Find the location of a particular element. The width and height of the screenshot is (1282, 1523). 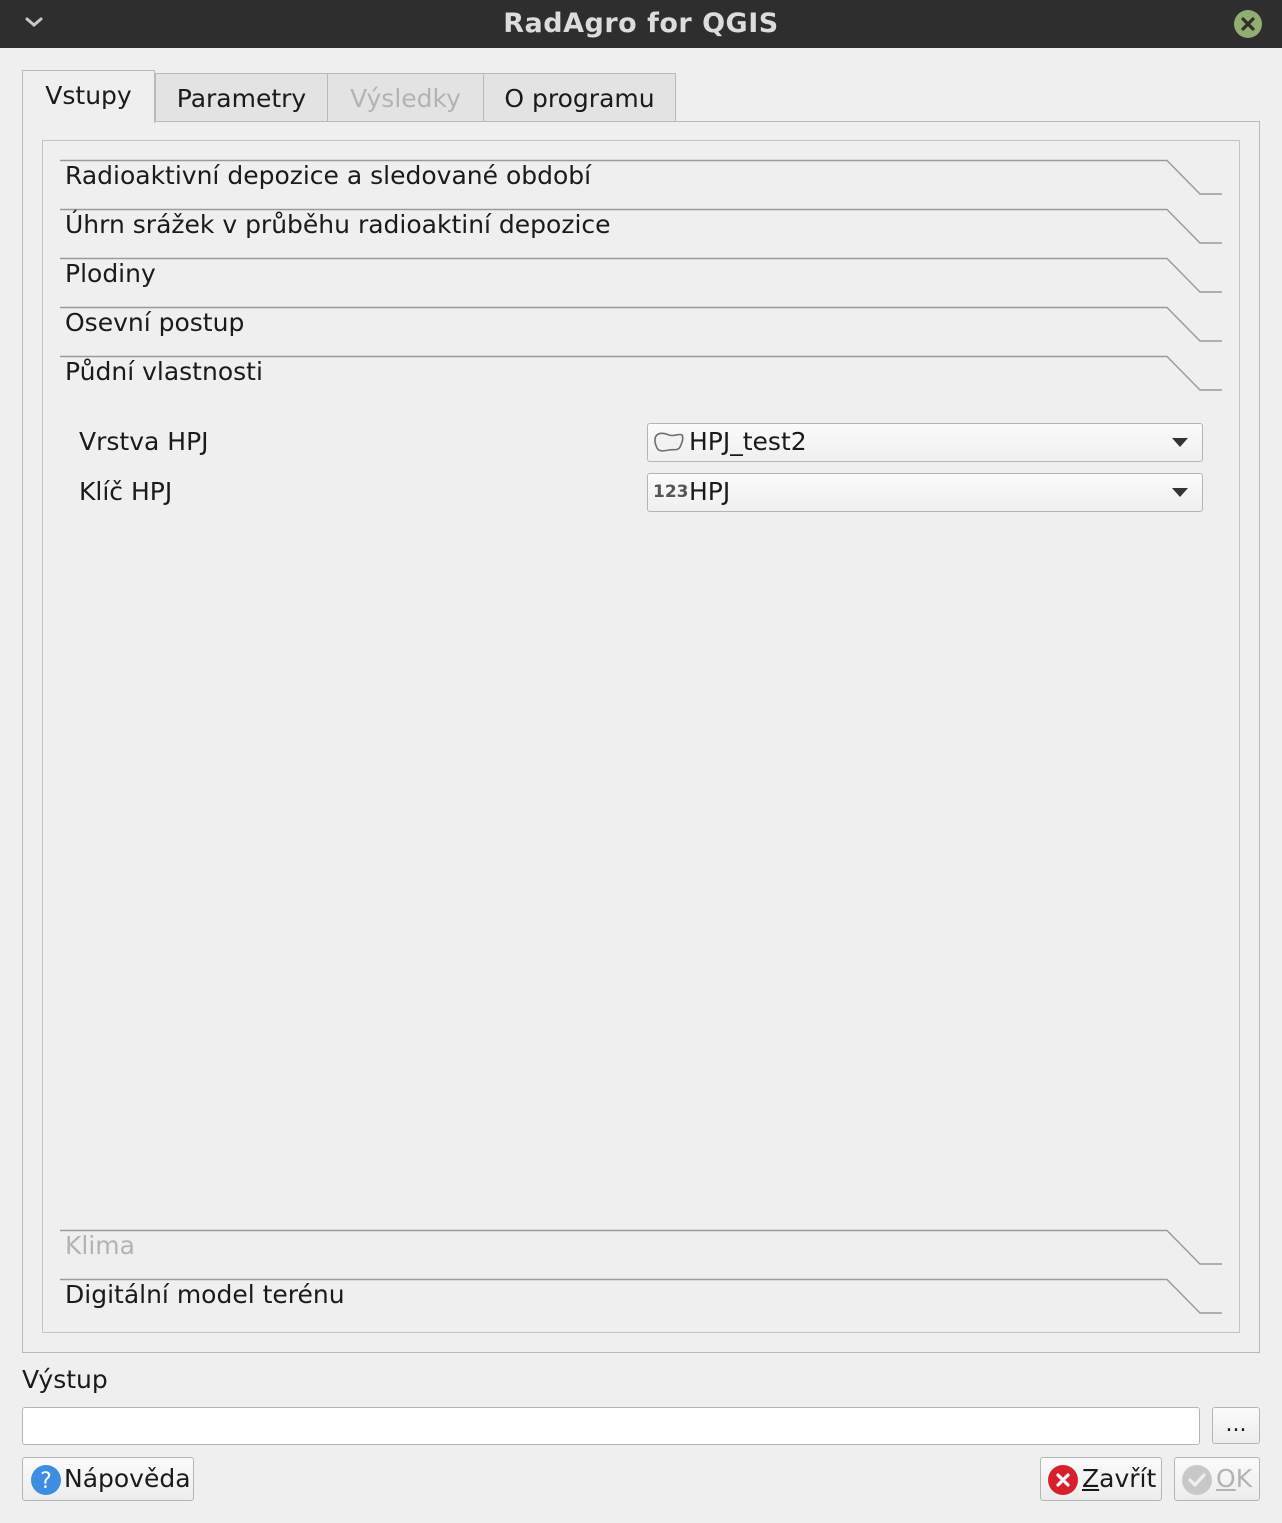

section-label: Půdní vlastnosti is located at coordinates (164, 371).